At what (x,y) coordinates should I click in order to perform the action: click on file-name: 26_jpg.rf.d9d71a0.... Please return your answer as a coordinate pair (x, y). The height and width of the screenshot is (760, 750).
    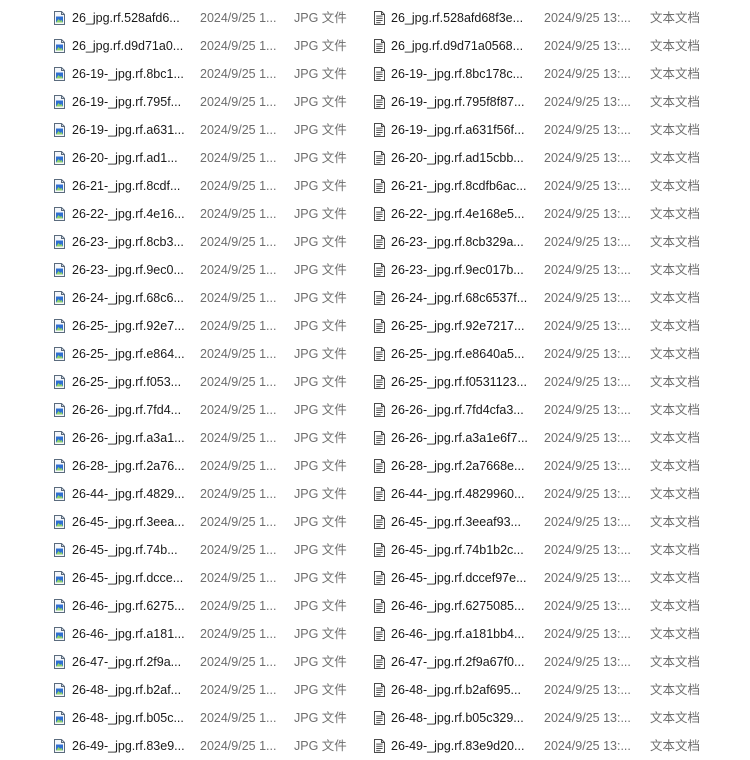
    Looking at the image, I should click on (128, 46).